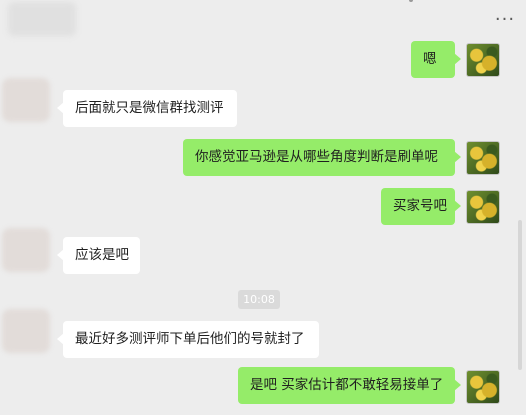 This screenshot has height=415, width=526. I want to click on message-bubble-self: 嗯, so click(436, 59).